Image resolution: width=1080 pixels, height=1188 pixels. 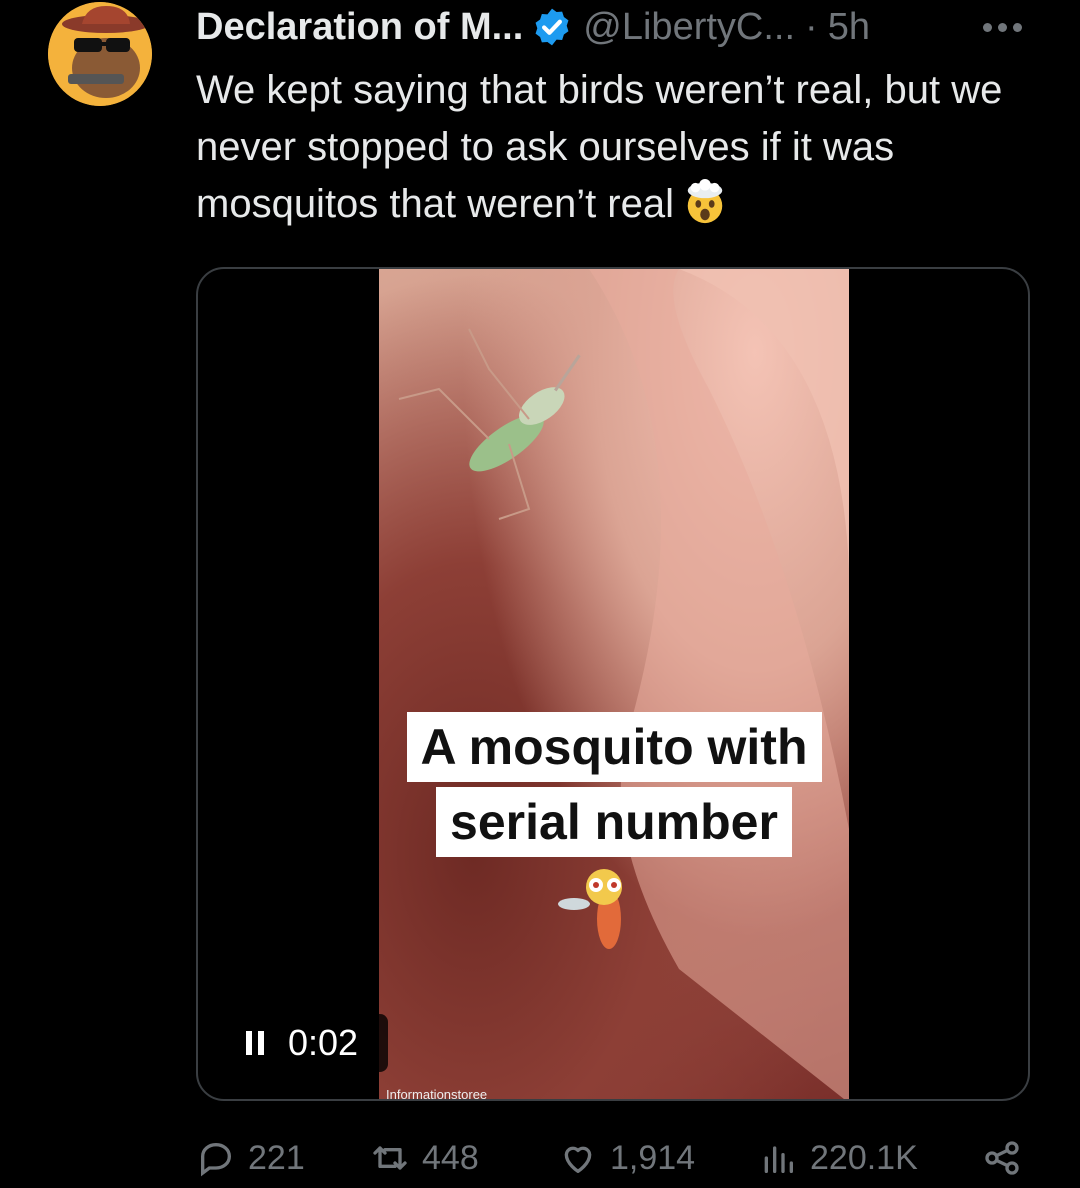 I want to click on repost-count: 448, so click(x=450, y=1157).